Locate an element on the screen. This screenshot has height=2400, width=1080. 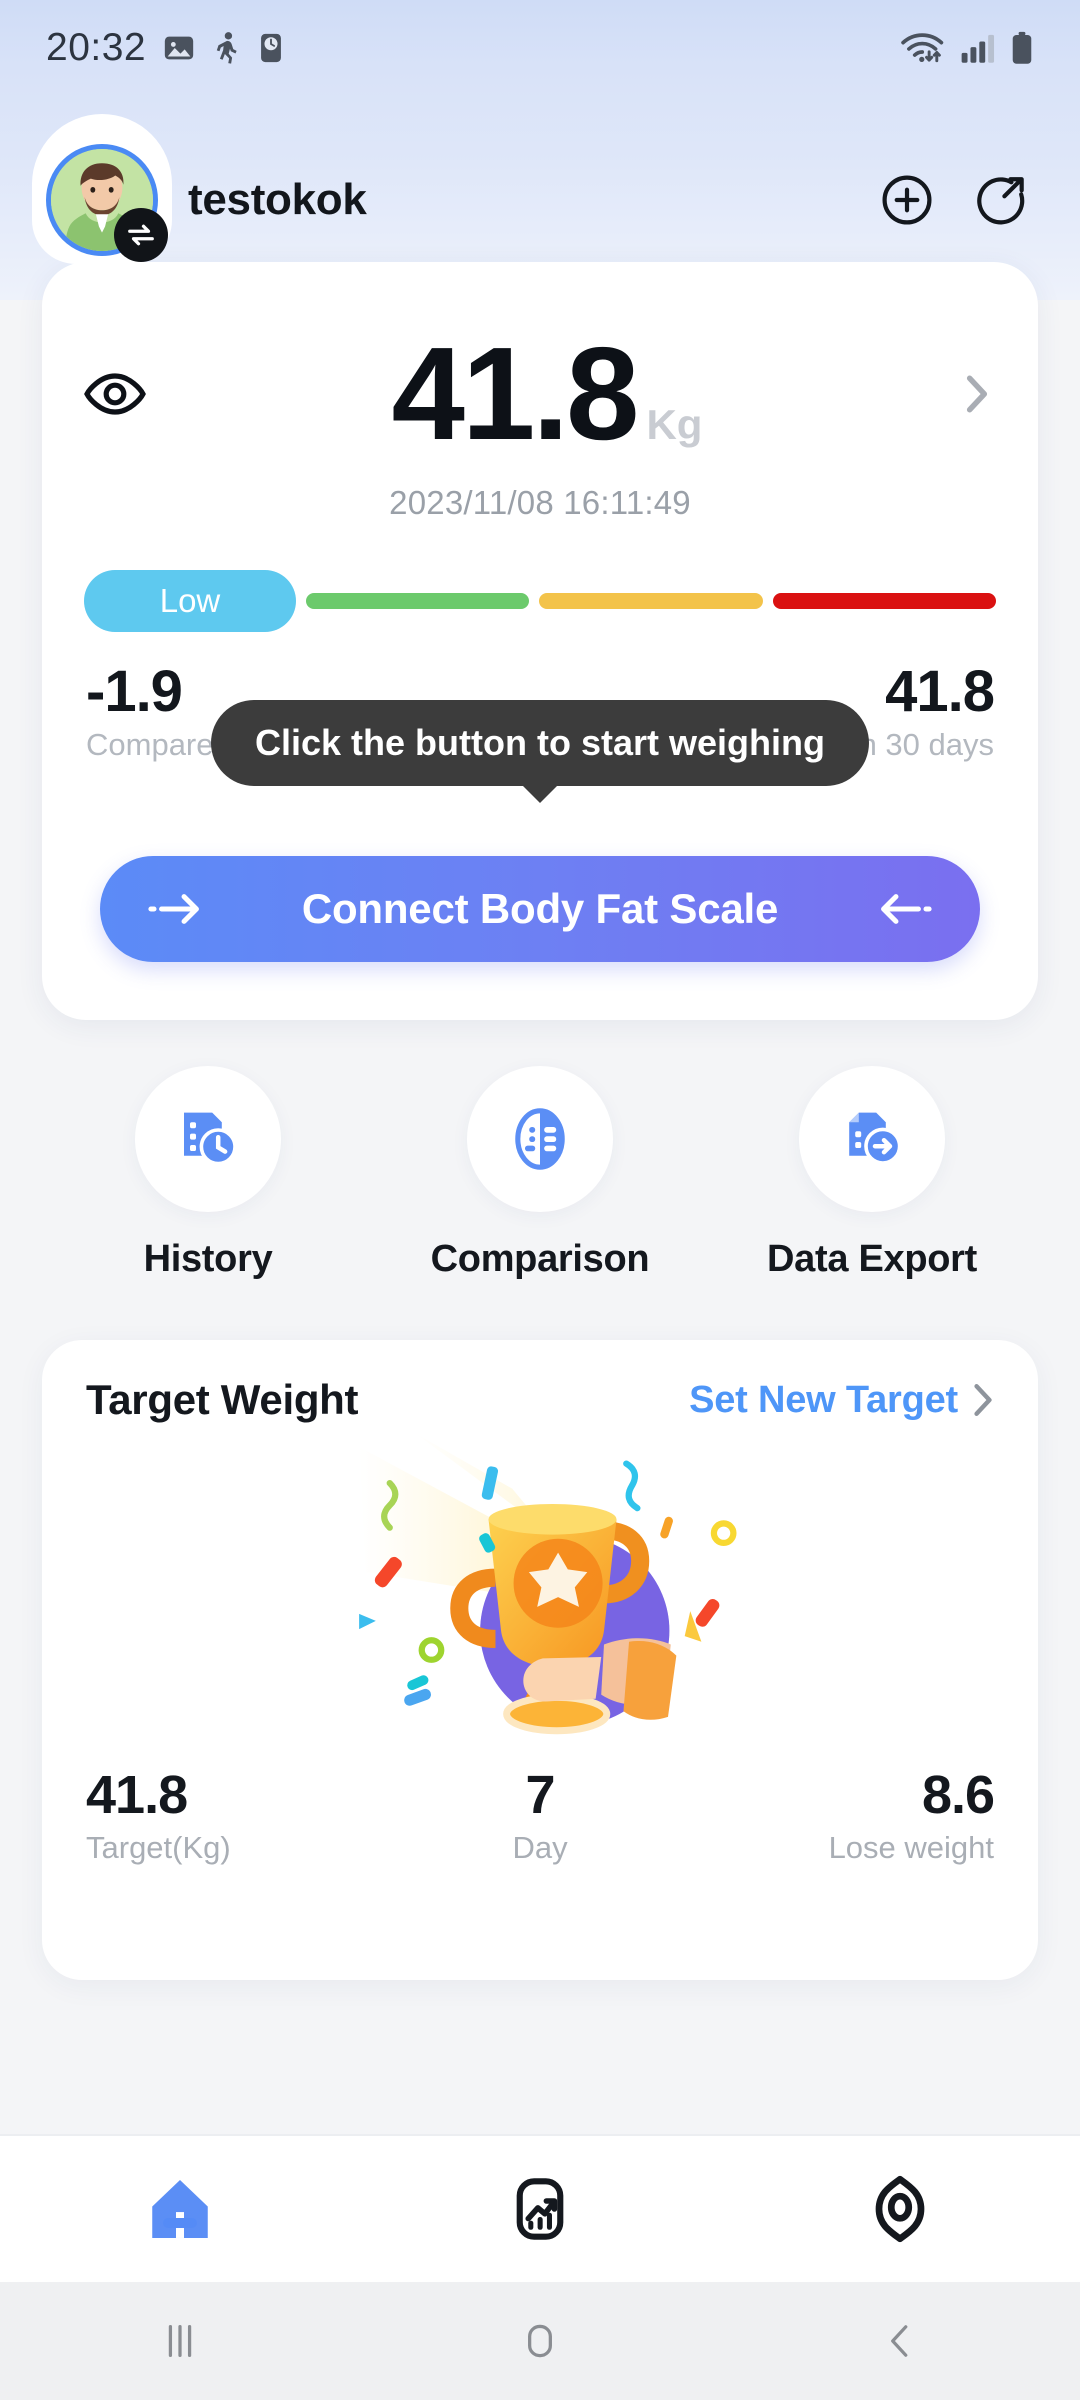
quick-actions: History Comparison Data Export is located at coordinates (540, 1173).